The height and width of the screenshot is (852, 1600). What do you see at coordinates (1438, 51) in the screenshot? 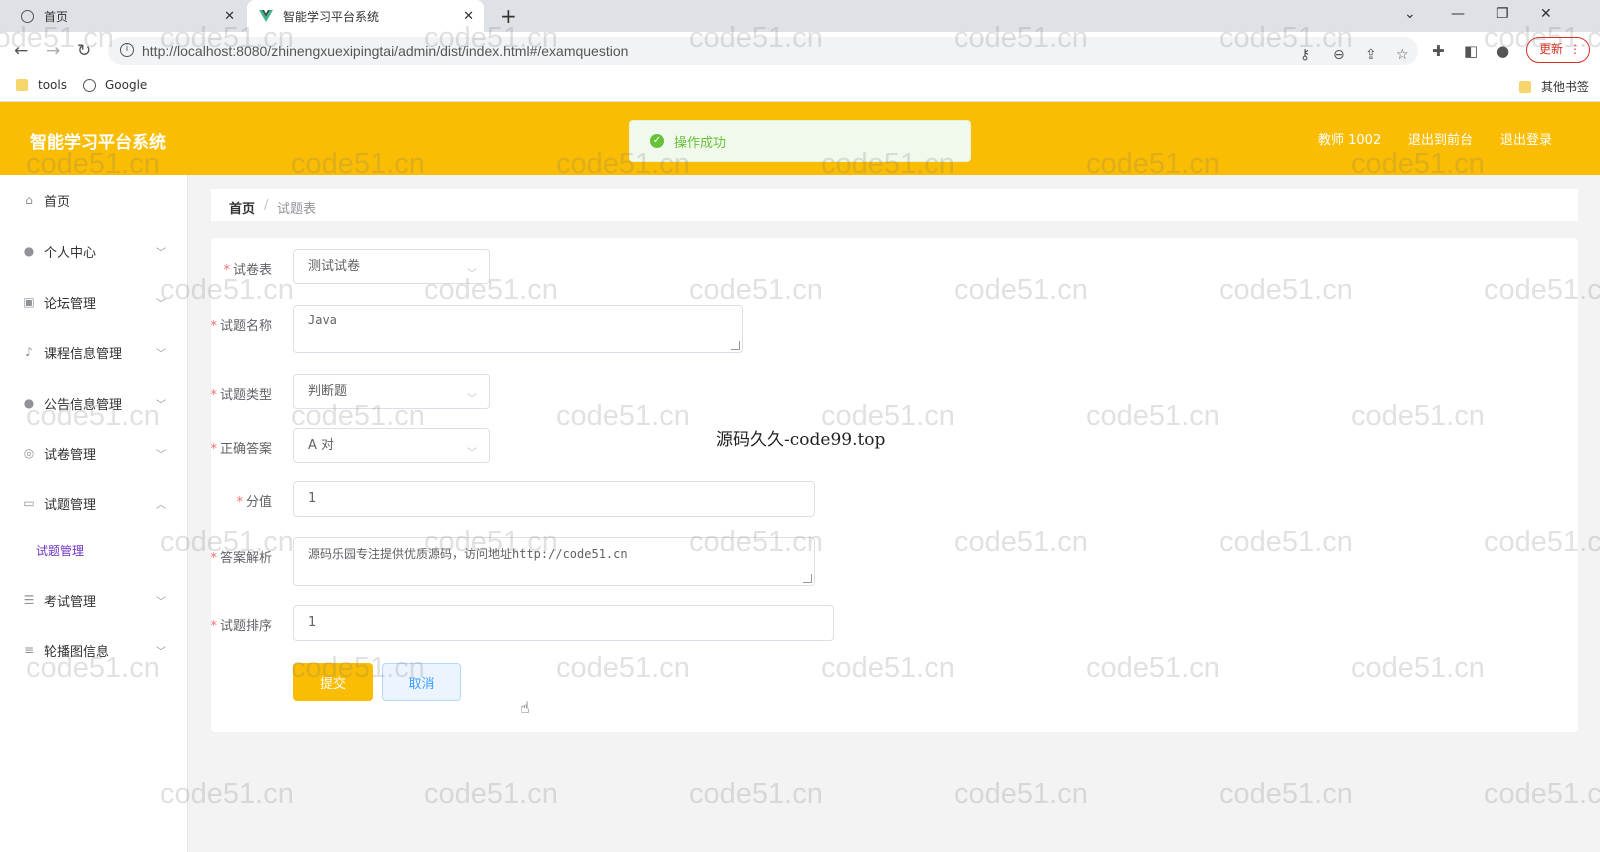
I see `extensions-icon: ✚` at bounding box center [1438, 51].